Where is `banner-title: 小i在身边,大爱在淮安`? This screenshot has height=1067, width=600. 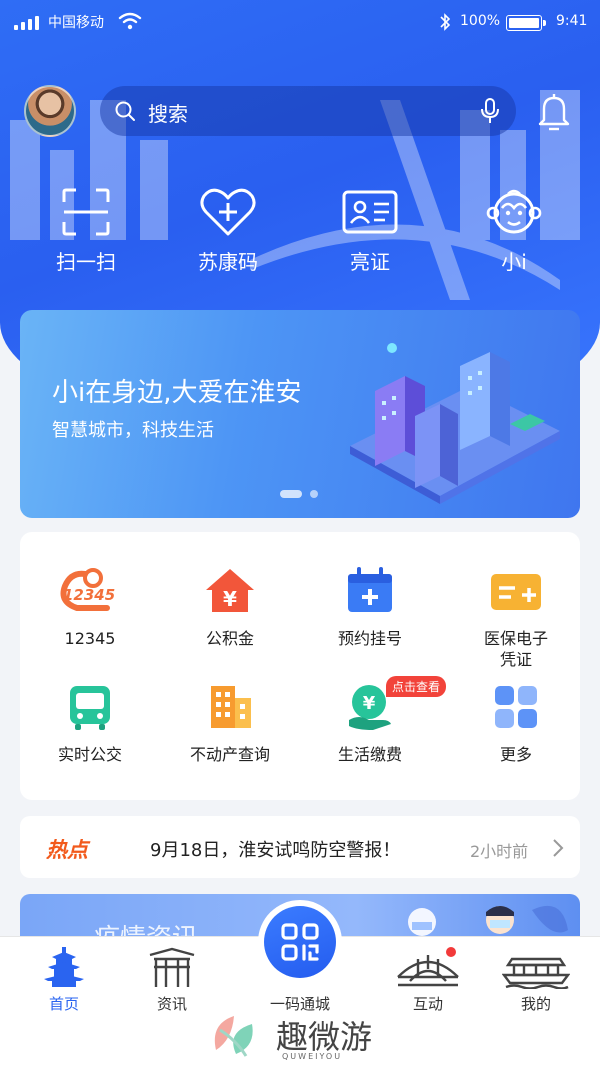 banner-title: 小i在身边,大爱在淮安 is located at coordinates (177, 393).